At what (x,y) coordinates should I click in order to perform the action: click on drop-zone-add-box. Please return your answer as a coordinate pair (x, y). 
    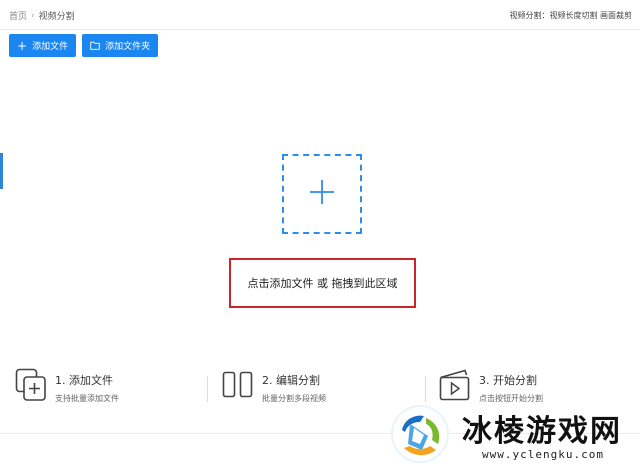
    Looking at the image, I should click on (322, 194).